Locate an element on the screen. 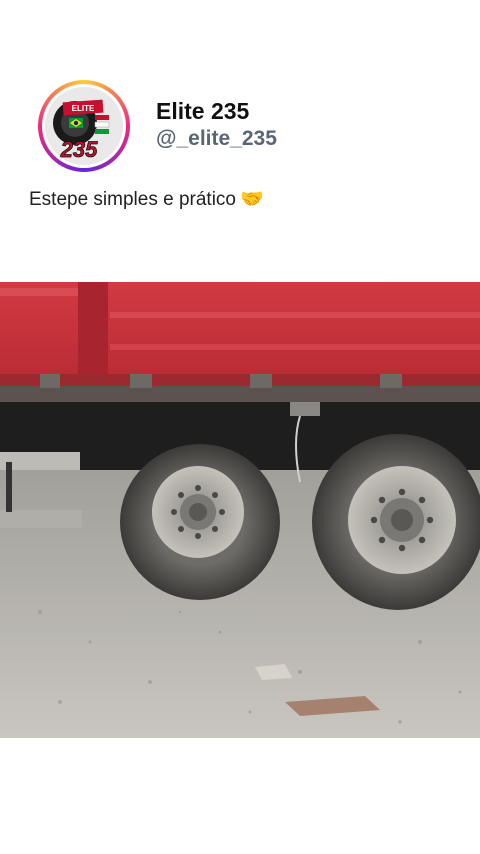  avatar: ELITE 235 is located at coordinates (84, 126).